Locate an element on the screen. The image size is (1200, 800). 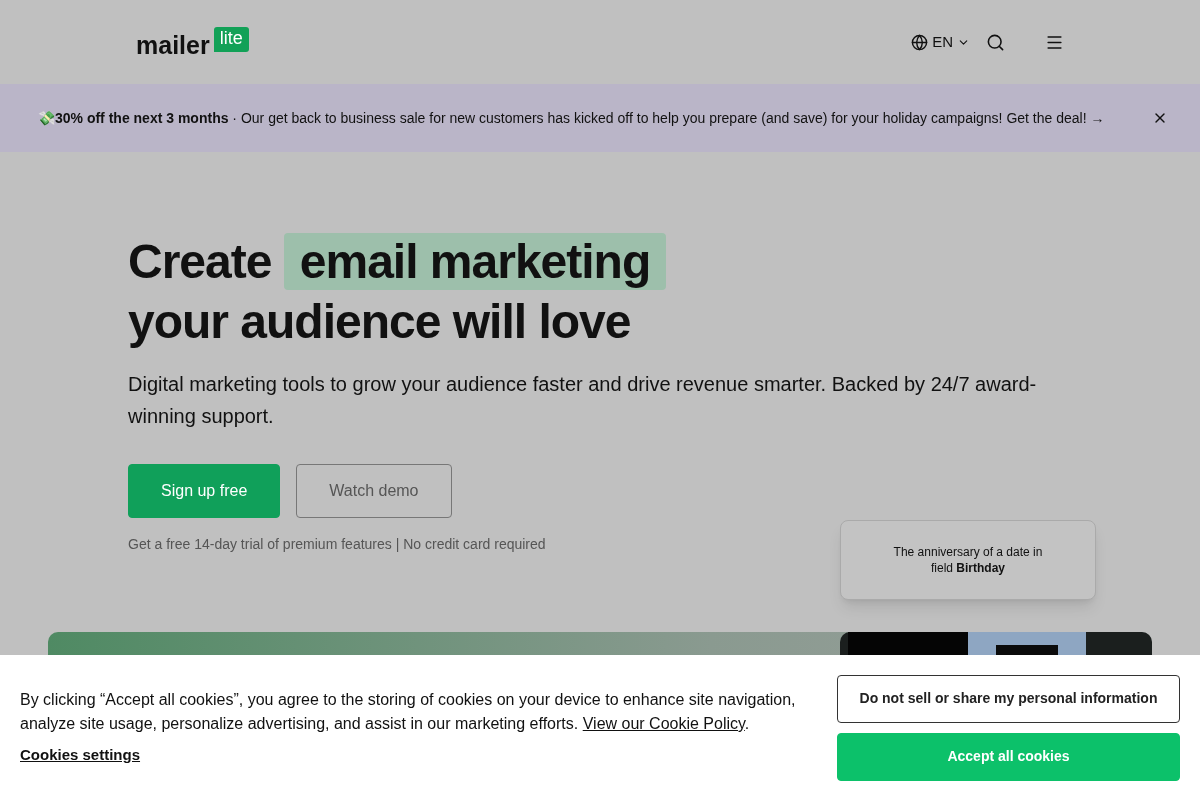
hero-title: Create email marketing your audience will love is located at coordinates (664, 292).